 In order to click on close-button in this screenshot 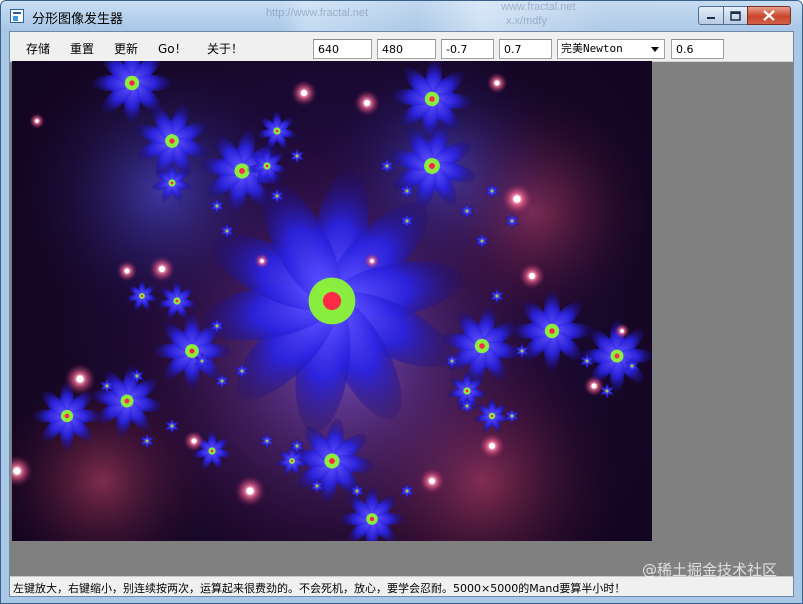, I will do `click(769, 15)`.